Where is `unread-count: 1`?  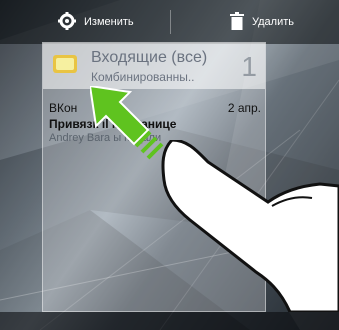
unread-count: 1 is located at coordinates (249, 66).